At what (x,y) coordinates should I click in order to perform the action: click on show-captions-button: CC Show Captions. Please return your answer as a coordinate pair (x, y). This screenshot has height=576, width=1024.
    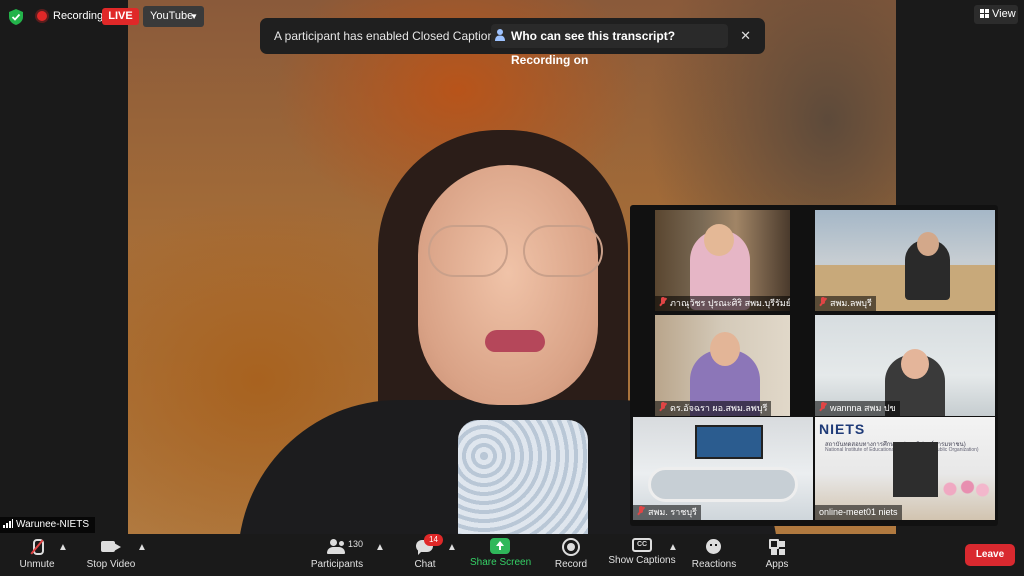
    Looking at the image, I should click on (642, 556).